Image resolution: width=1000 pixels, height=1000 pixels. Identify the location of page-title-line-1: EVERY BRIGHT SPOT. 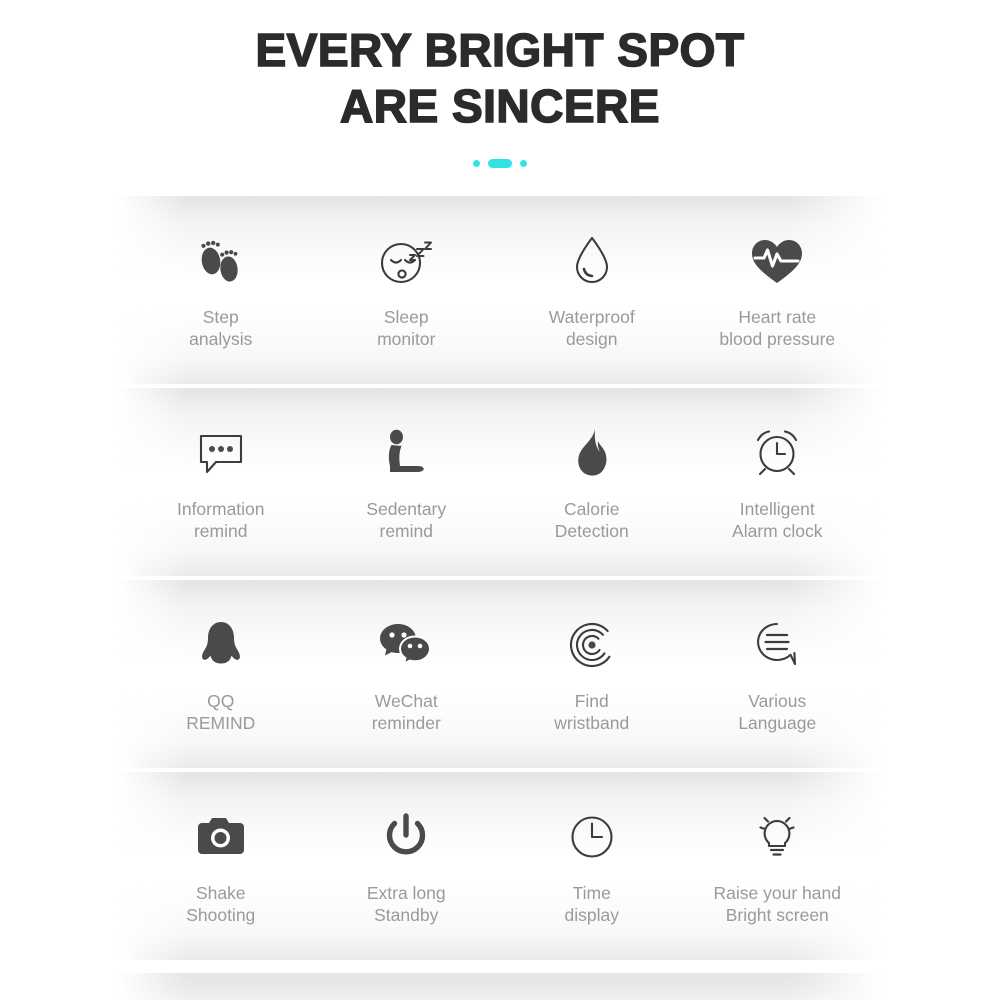
(500, 50).